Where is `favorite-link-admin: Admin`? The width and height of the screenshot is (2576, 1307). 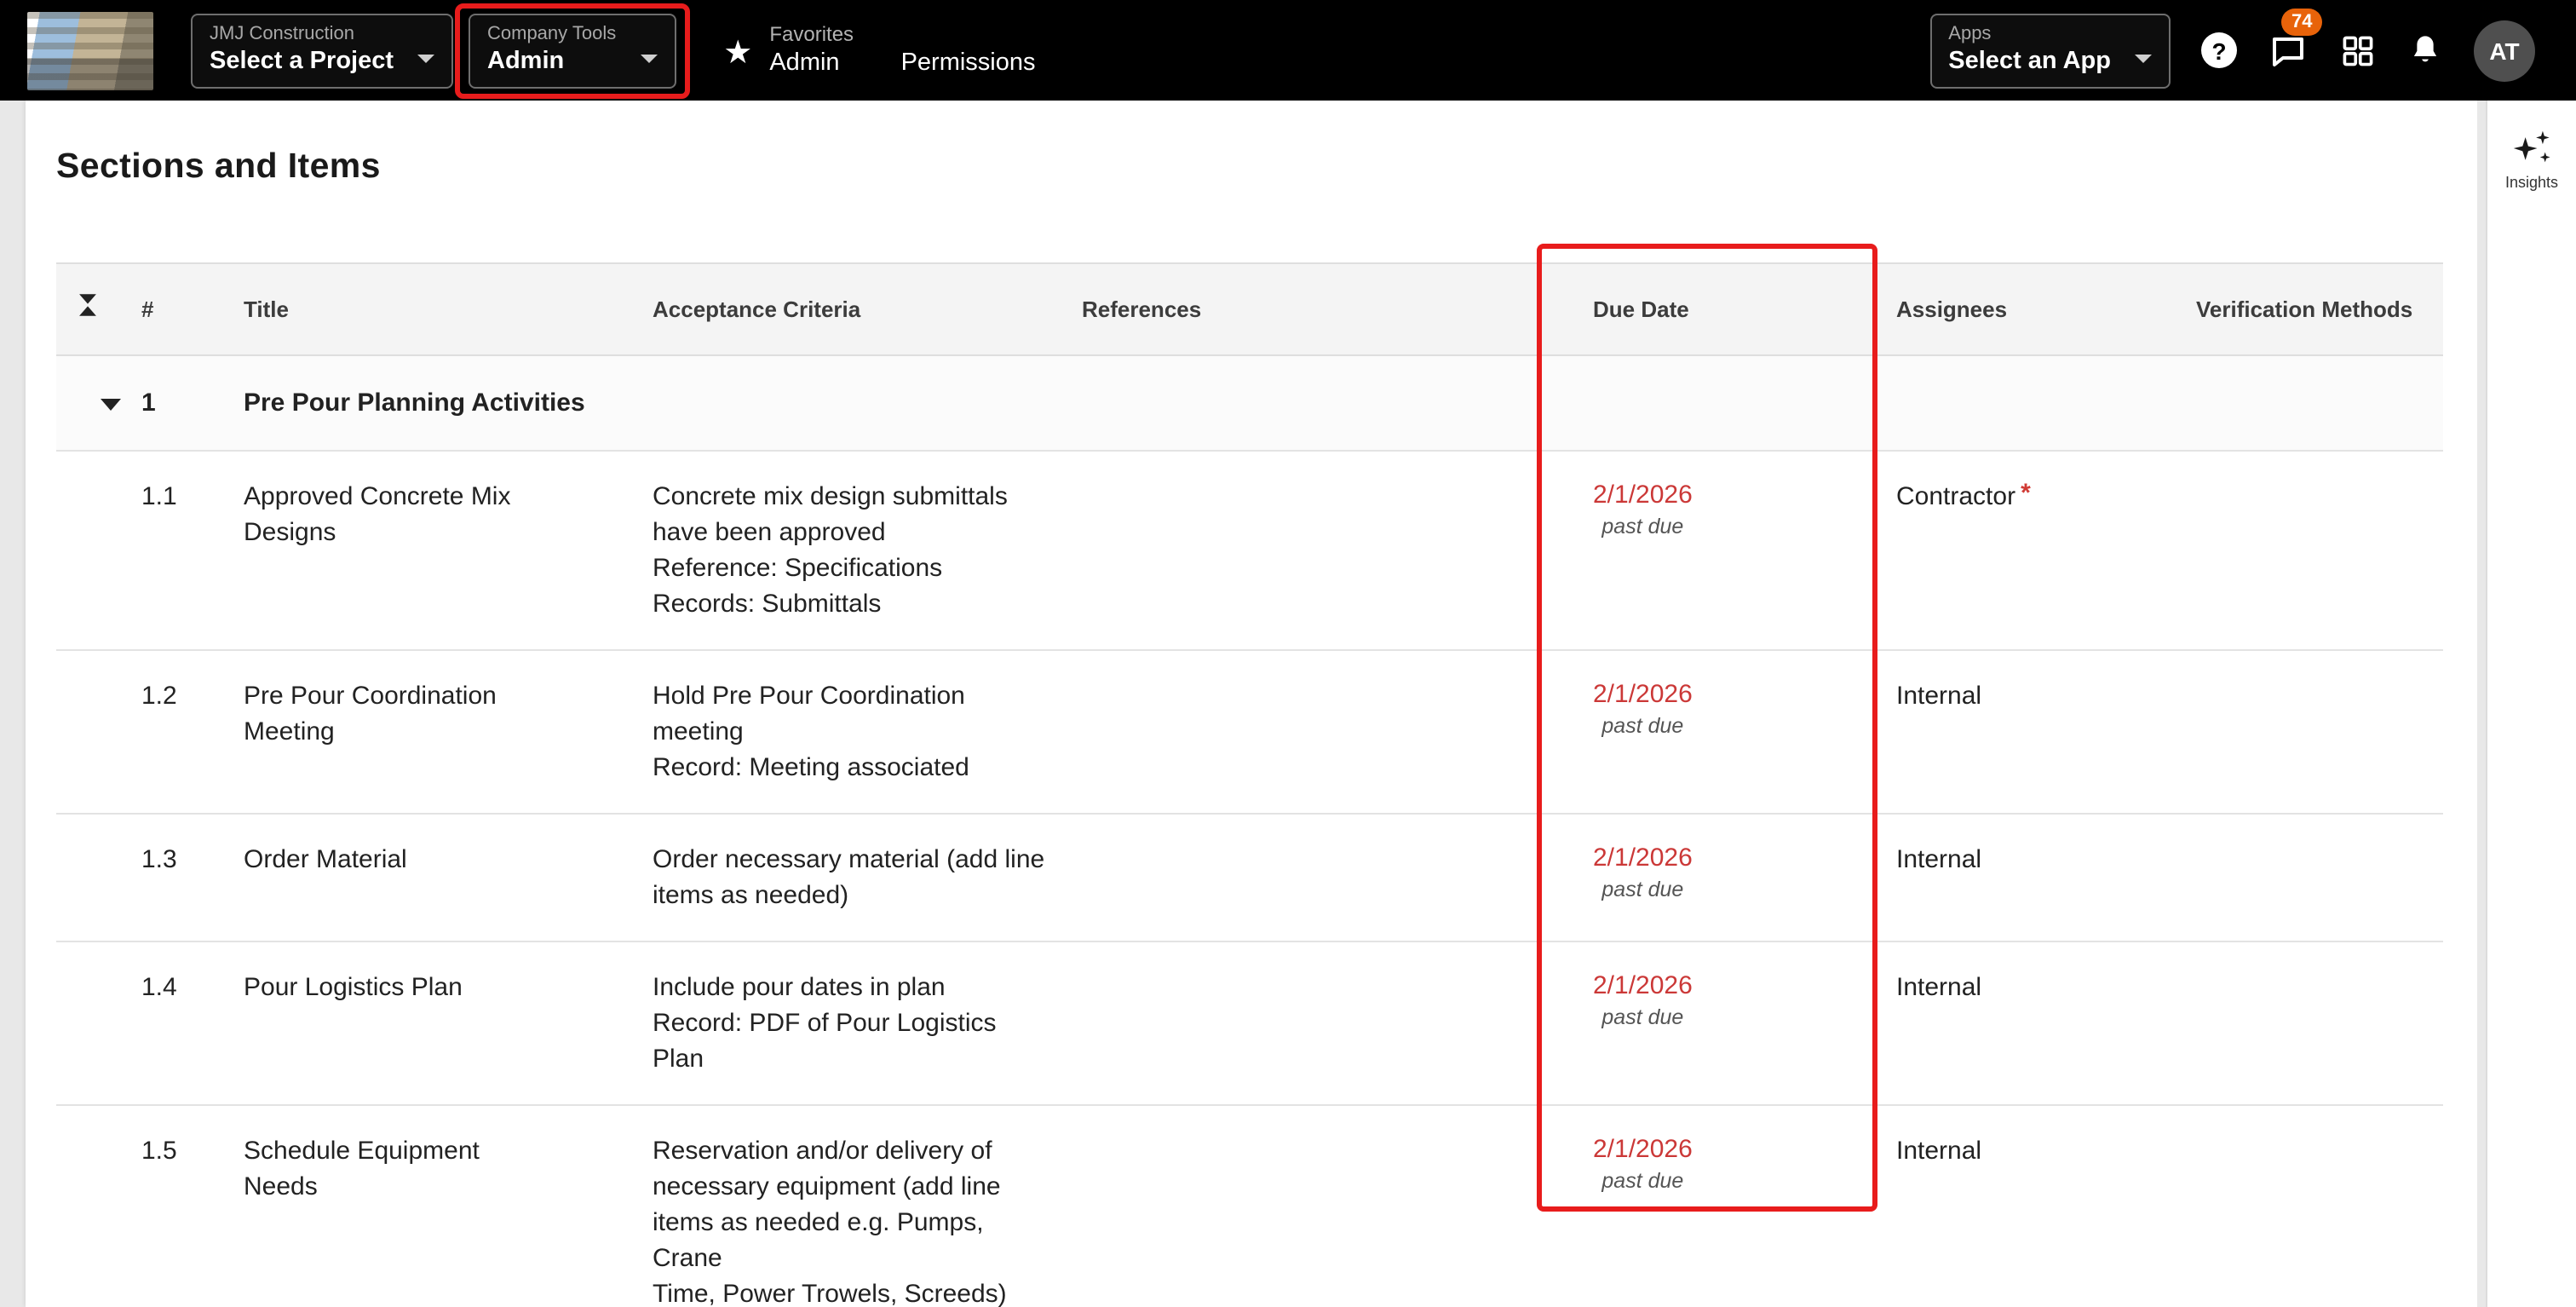 favorite-link-admin: Admin is located at coordinates (804, 65).